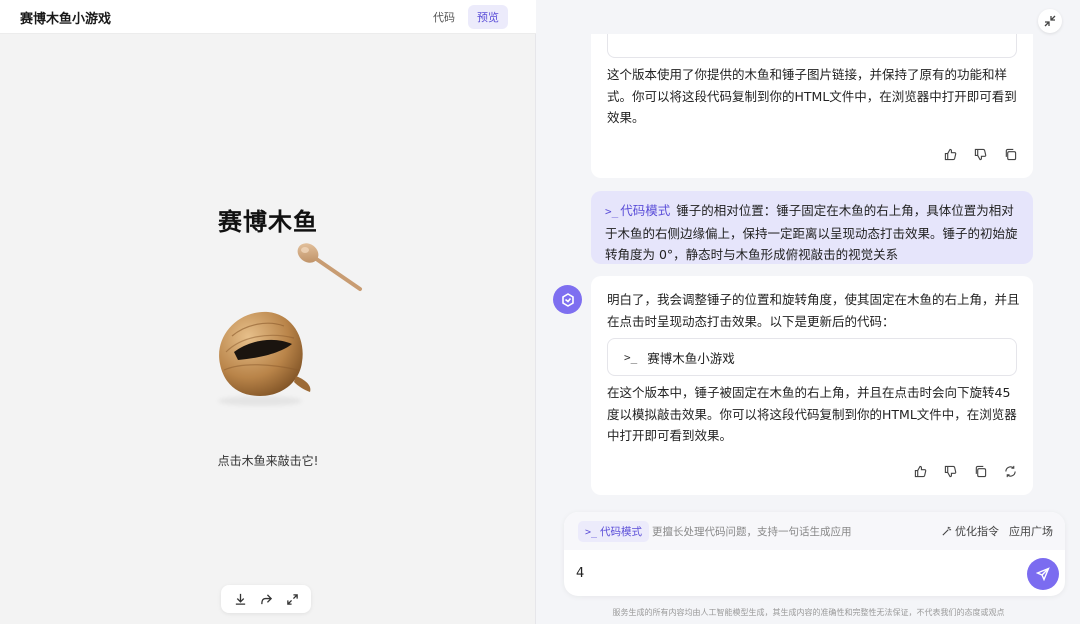  What do you see at coordinates (1010, 471) in the screenshot?
I see `regenerate-icon` at bounding box center [1010, 471].